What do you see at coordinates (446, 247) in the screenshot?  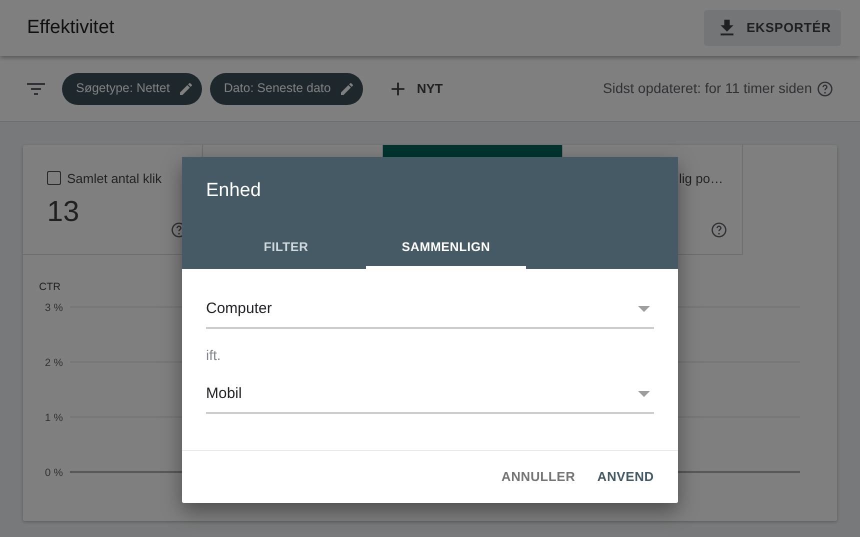 I see `tab: SAMMENLIGN` at bounding box center [446, 247].